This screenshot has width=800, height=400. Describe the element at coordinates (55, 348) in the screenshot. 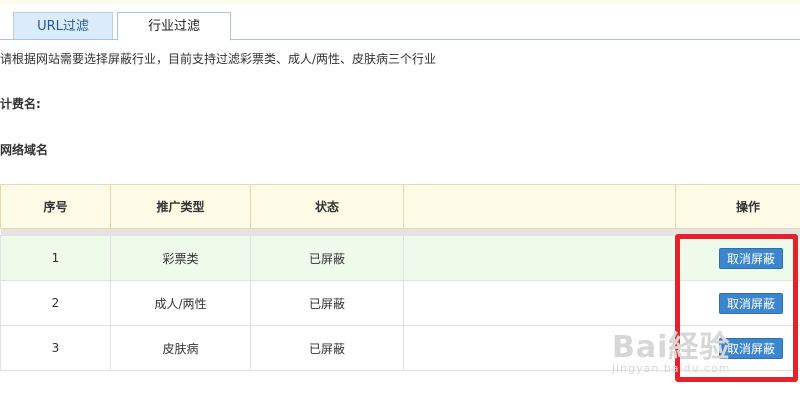

I see `row-index: 3` at that location.